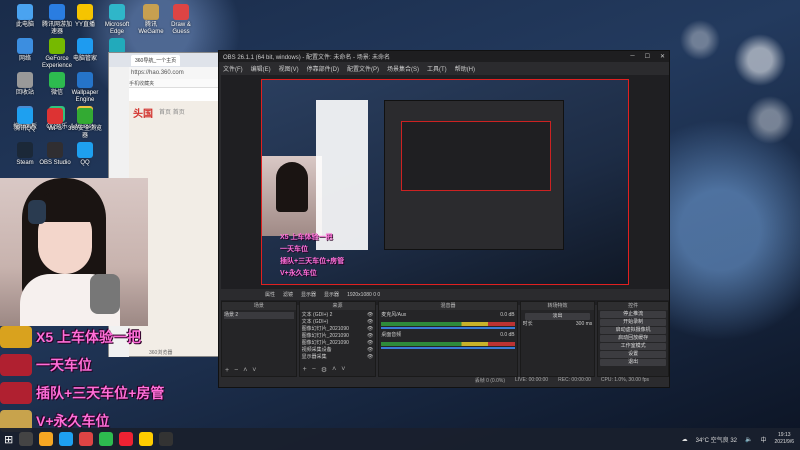 Image resolution: width=800 pixels, height=450 pixels. What do you see at coordinates (557, 306) in the screenshot?
I see `dock-title: 转场特效` at bounding box center [557, 306].